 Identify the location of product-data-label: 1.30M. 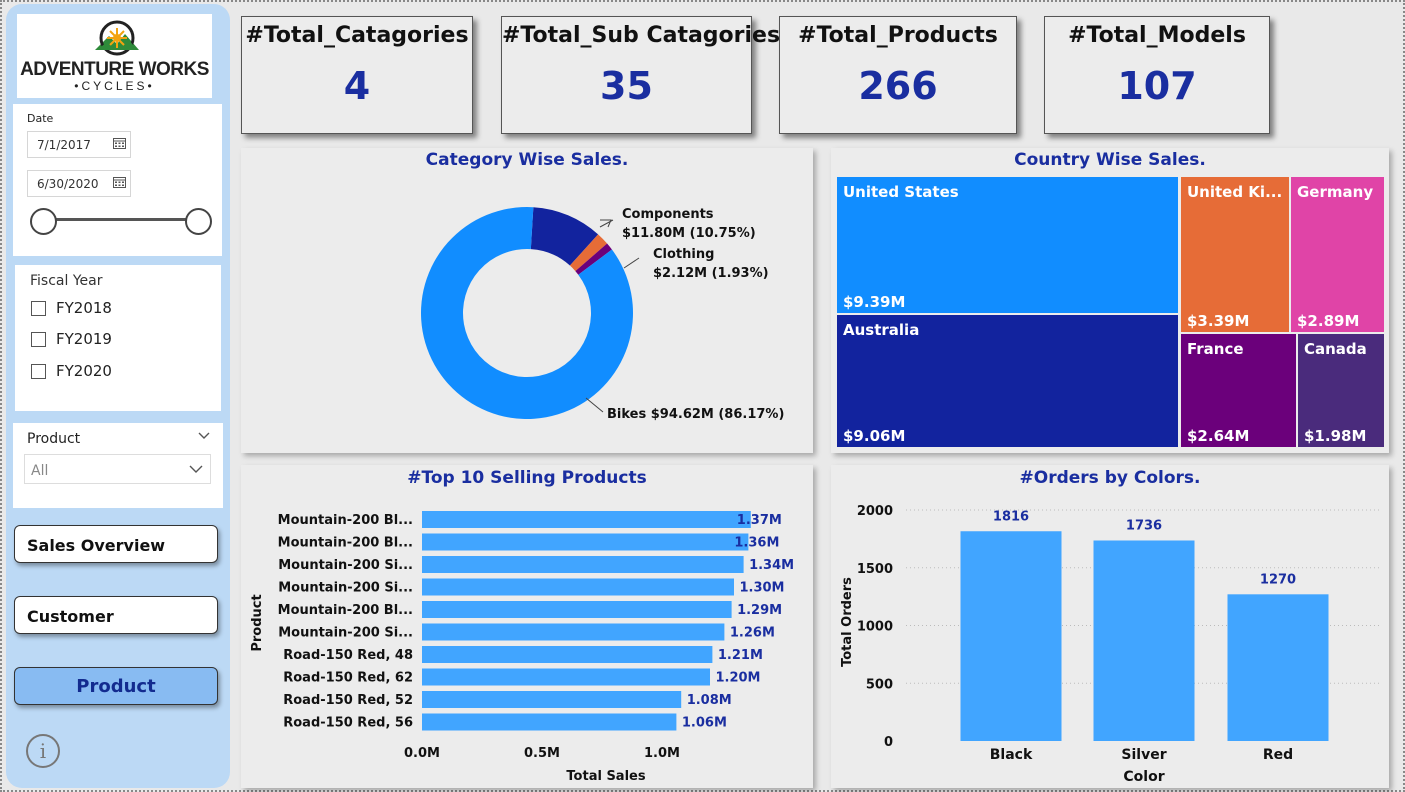
(761, 588).